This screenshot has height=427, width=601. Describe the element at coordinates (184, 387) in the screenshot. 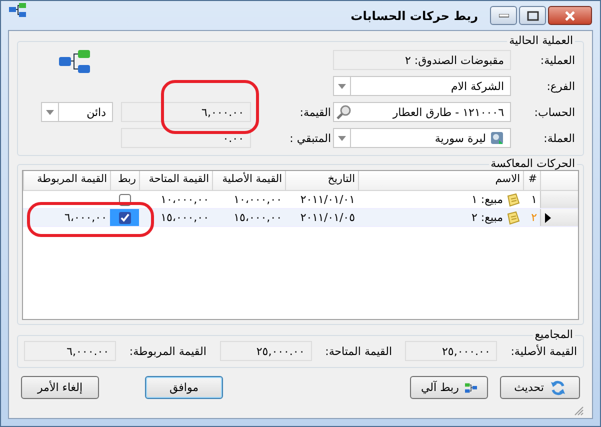

I see `ok-button: موافق` at that location.